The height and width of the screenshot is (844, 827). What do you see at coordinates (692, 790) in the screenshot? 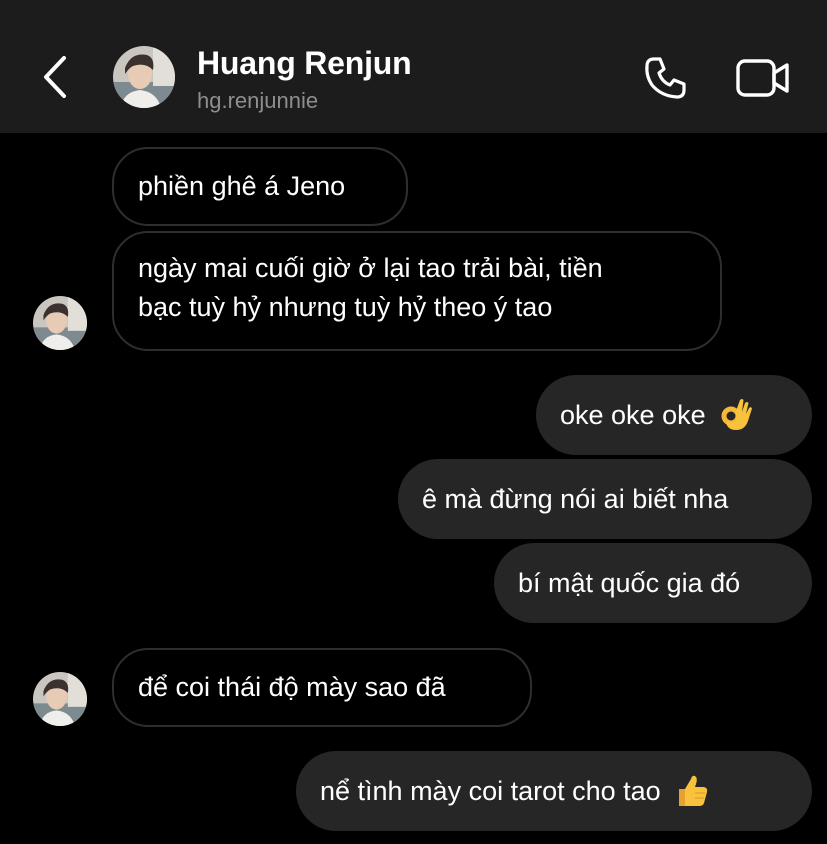
I see `thumbs-up-emoji` at bounding box center [692, 790].